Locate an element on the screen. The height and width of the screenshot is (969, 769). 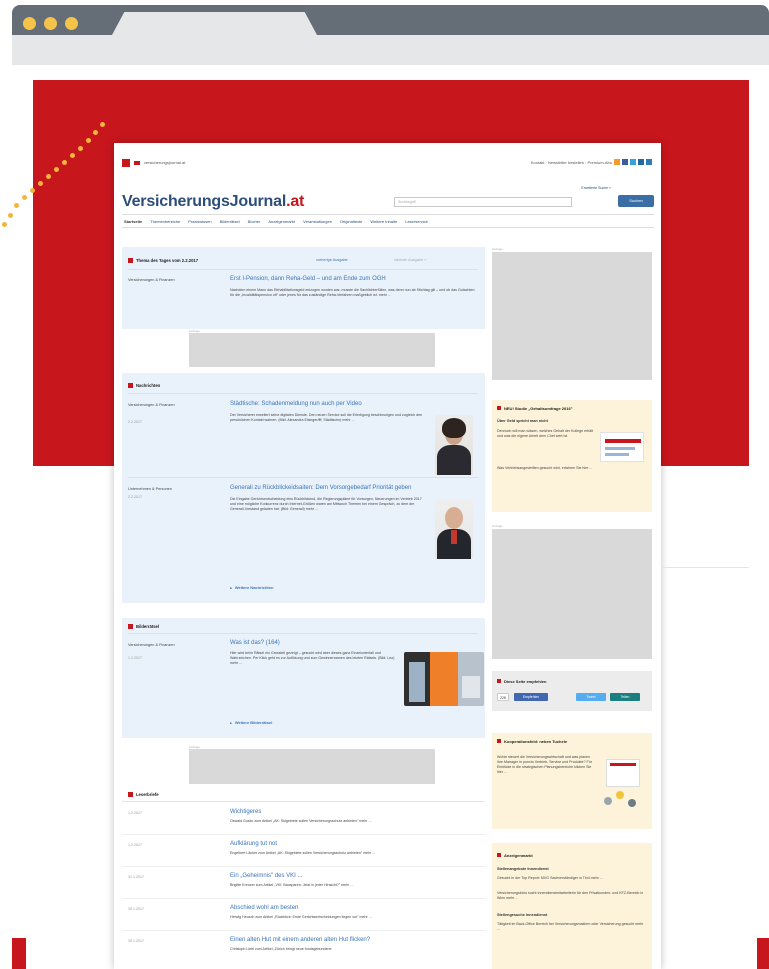
nav-item-themenbereiche: Themenbereiche is located at coordinates (165, 221).